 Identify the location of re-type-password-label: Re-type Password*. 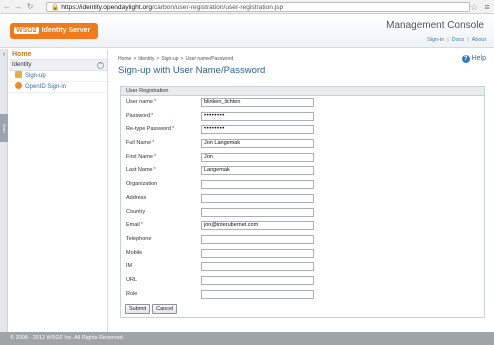
(150, 129).